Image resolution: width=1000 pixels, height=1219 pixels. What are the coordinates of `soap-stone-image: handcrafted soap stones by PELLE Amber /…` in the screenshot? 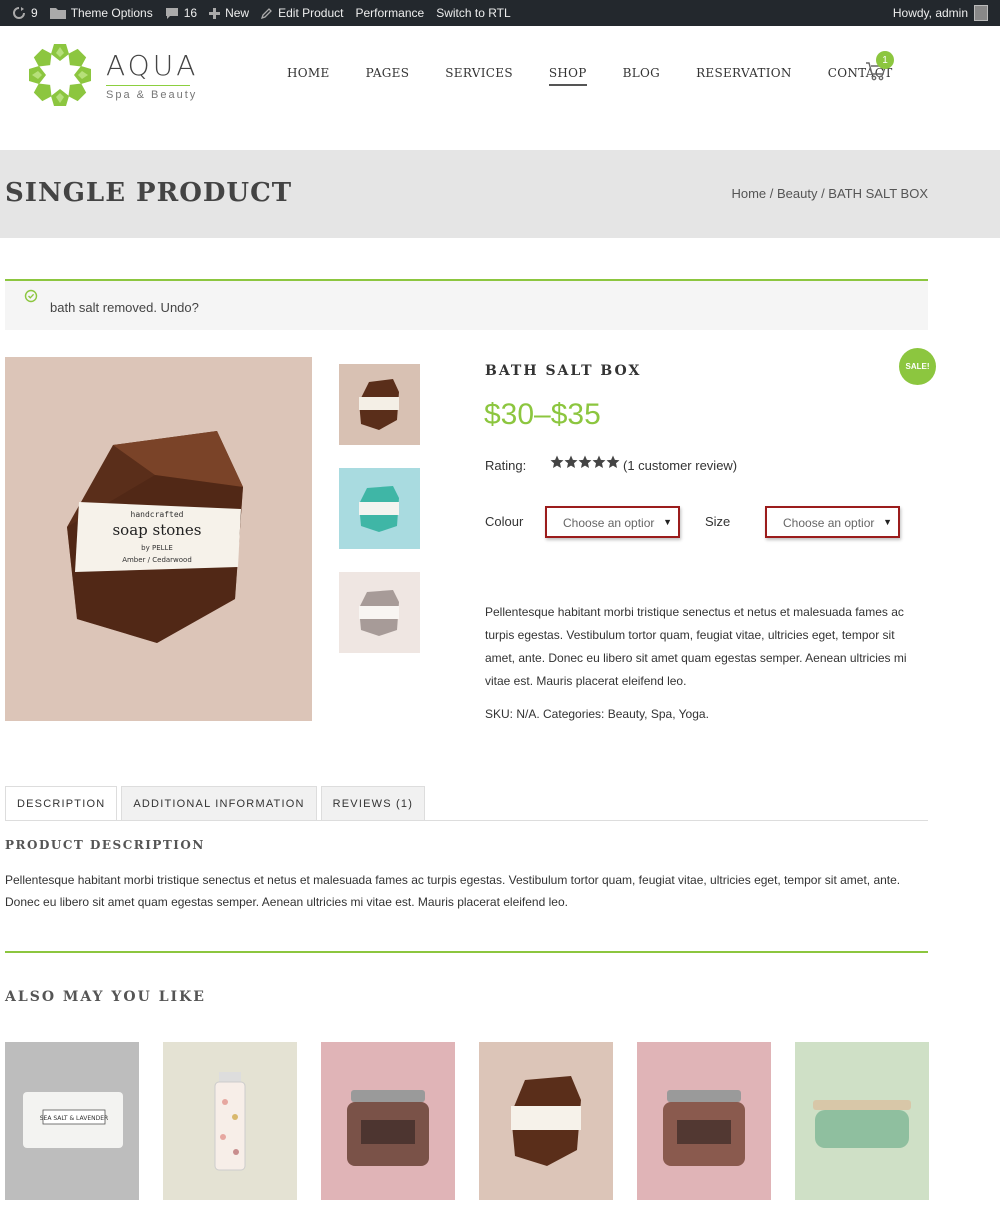 It's located at (155, 537).